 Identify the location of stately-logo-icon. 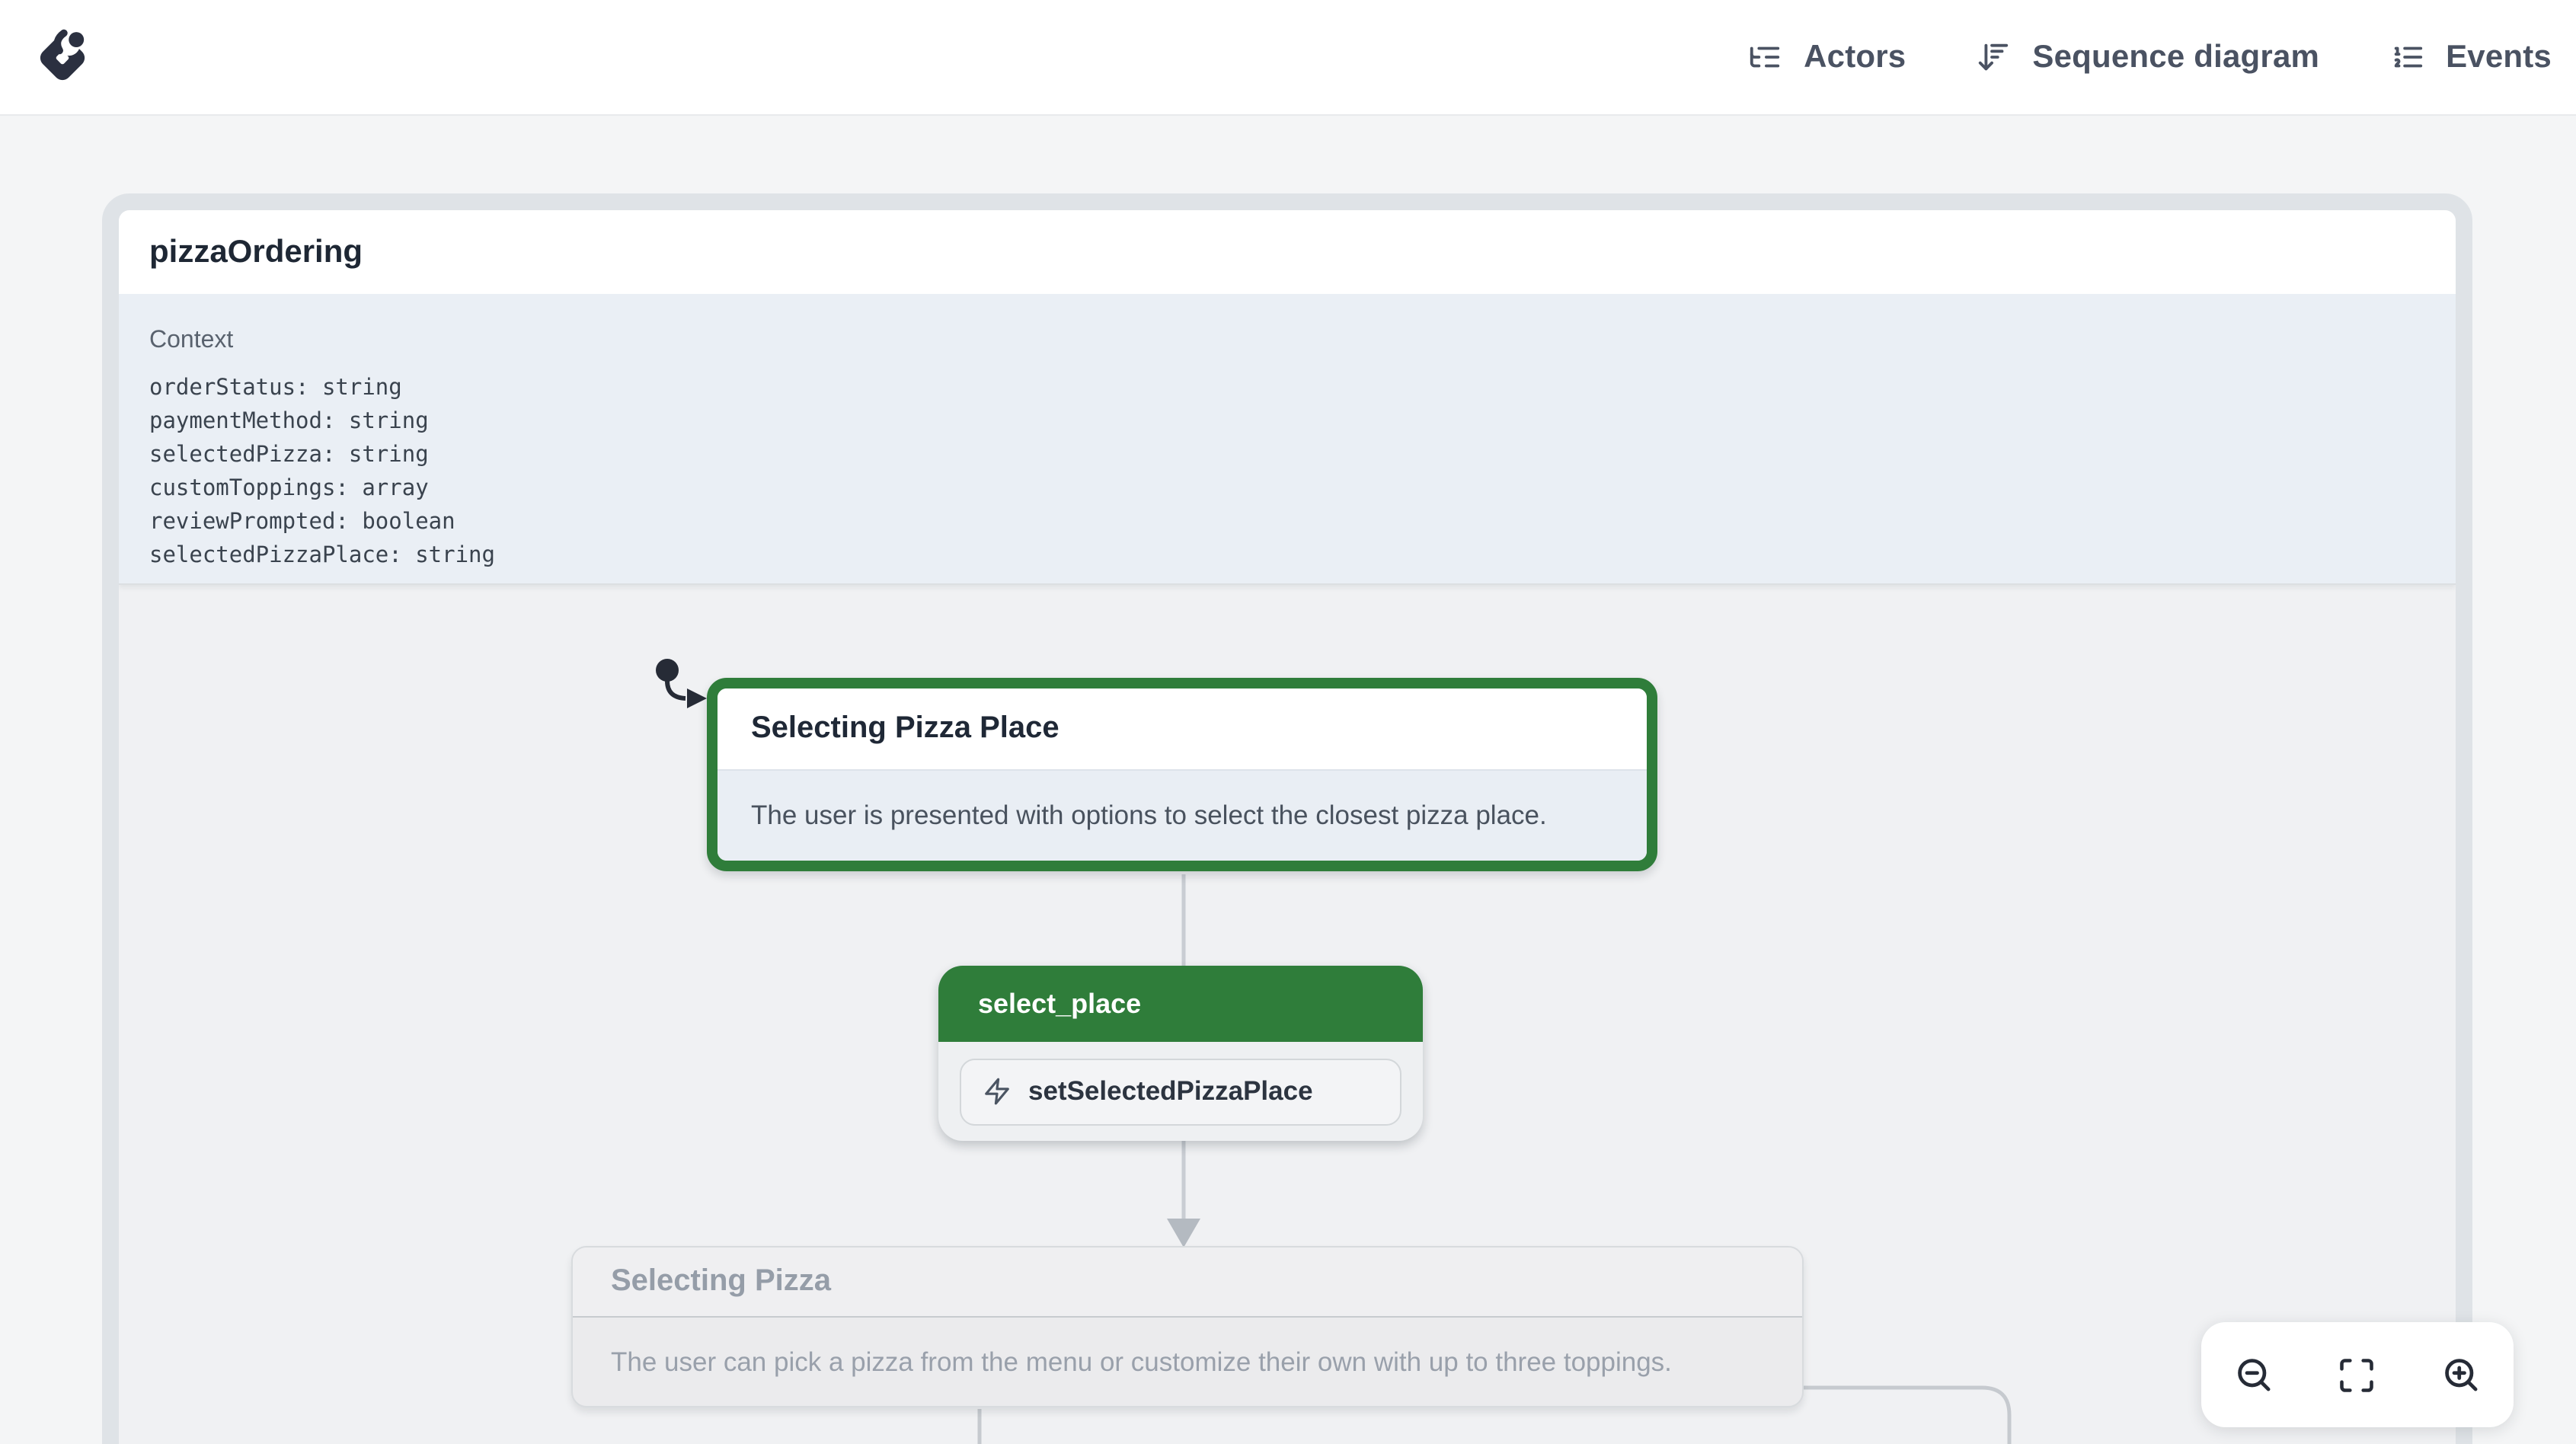
(62, 57).